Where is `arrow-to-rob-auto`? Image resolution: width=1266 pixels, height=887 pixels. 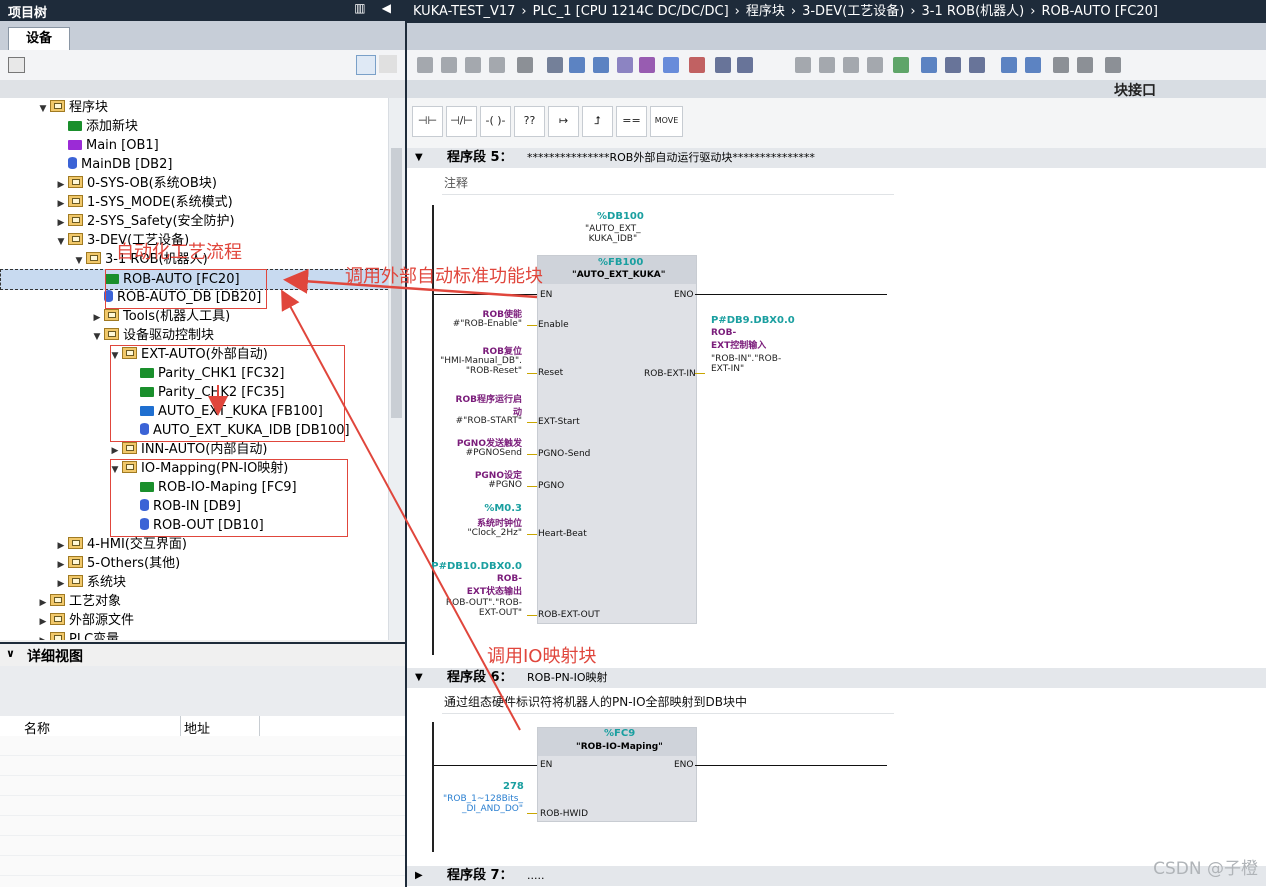 arrow-to-rob-auto is located at coordinates (410, 283).